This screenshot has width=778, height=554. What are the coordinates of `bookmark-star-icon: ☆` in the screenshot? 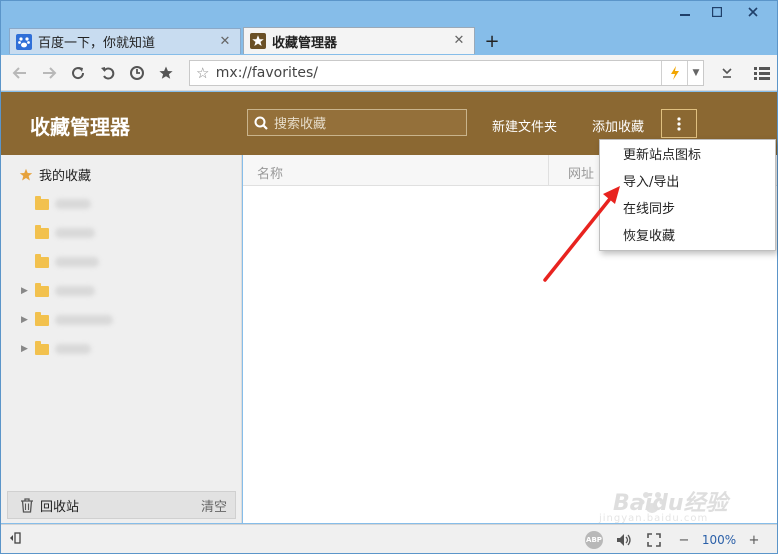 It's located at (203, 73).